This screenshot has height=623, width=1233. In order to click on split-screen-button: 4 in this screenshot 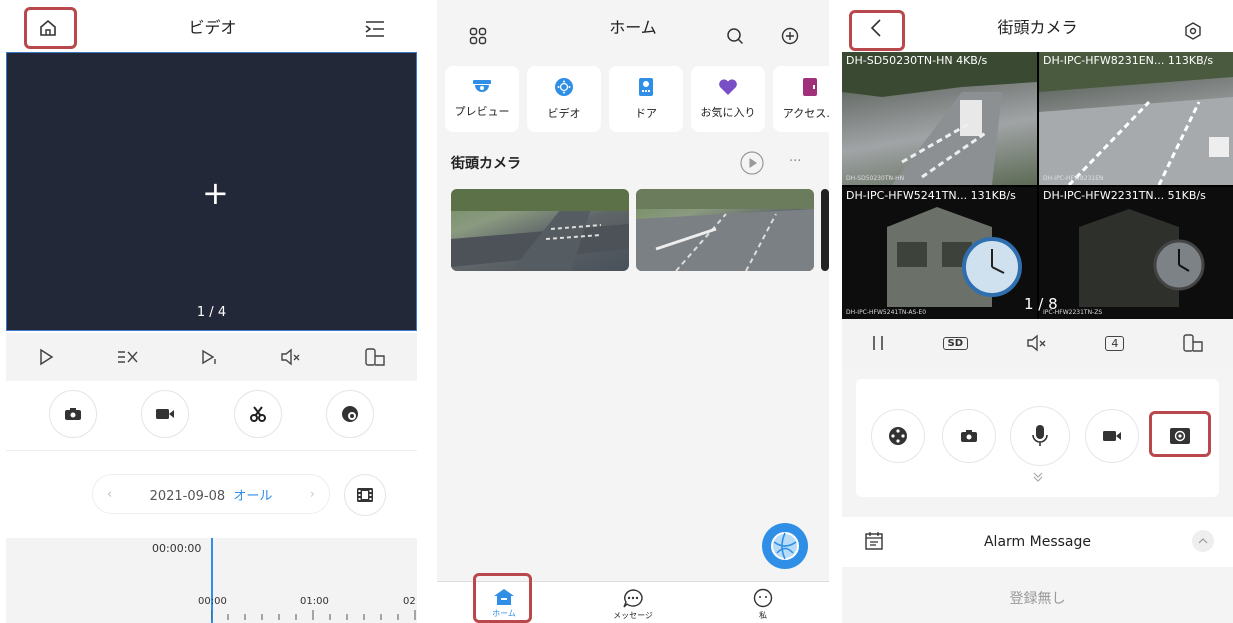, I will do `click(1115, 343)`.